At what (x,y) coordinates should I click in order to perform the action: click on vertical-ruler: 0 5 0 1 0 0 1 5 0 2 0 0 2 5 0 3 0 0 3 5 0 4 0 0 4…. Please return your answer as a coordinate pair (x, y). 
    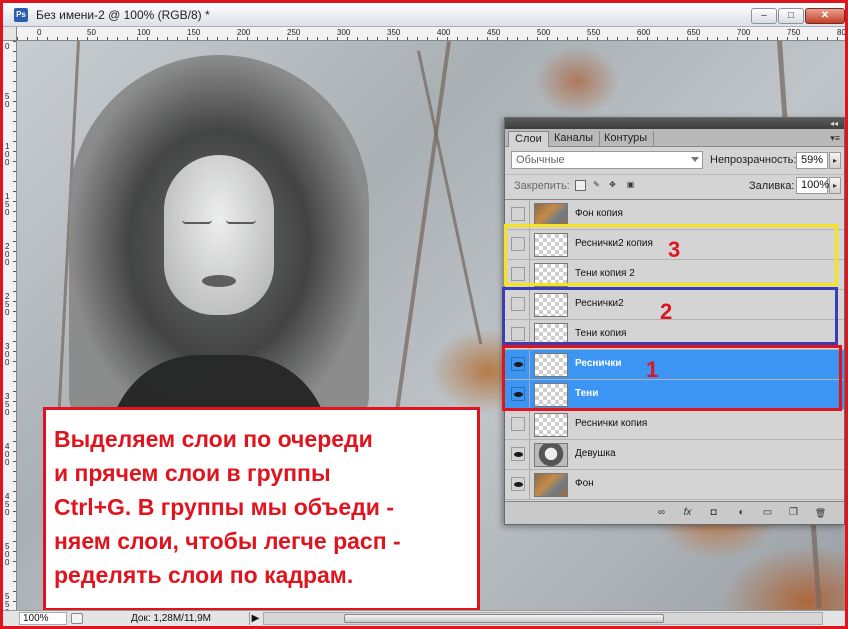
    Looking at the image, I should click on (10, 329).